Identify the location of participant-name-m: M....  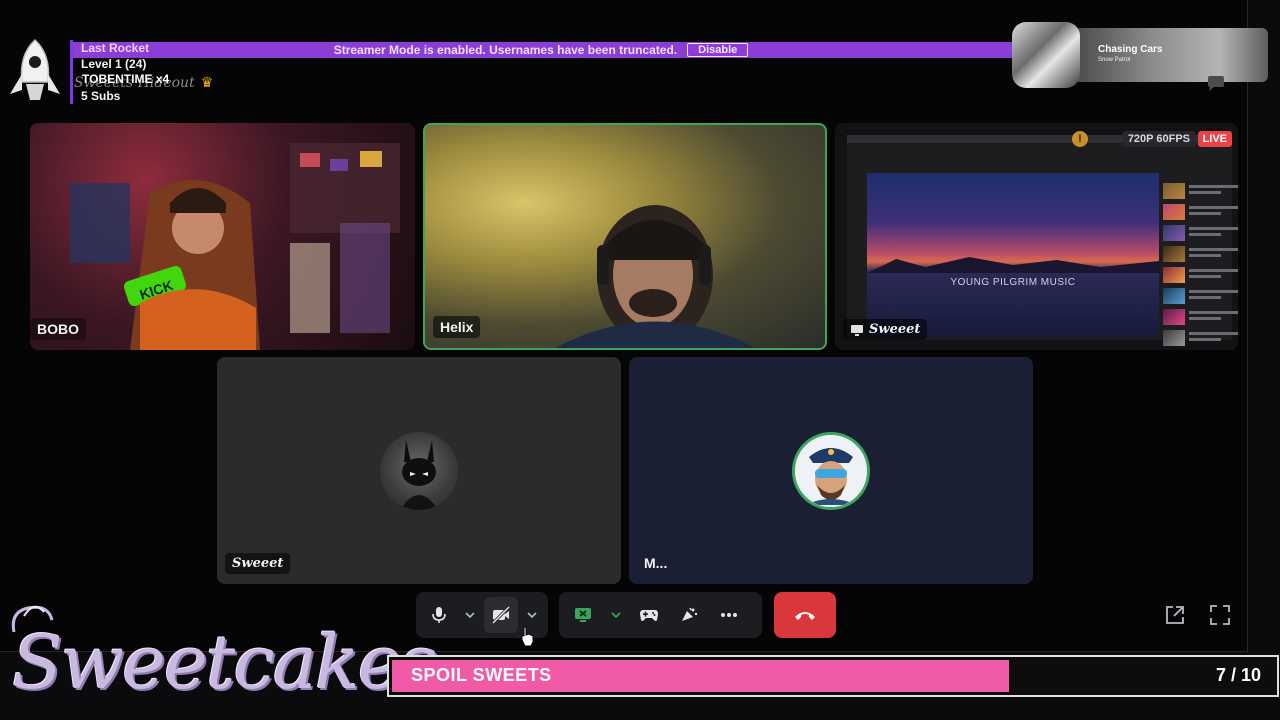
(656, 563).